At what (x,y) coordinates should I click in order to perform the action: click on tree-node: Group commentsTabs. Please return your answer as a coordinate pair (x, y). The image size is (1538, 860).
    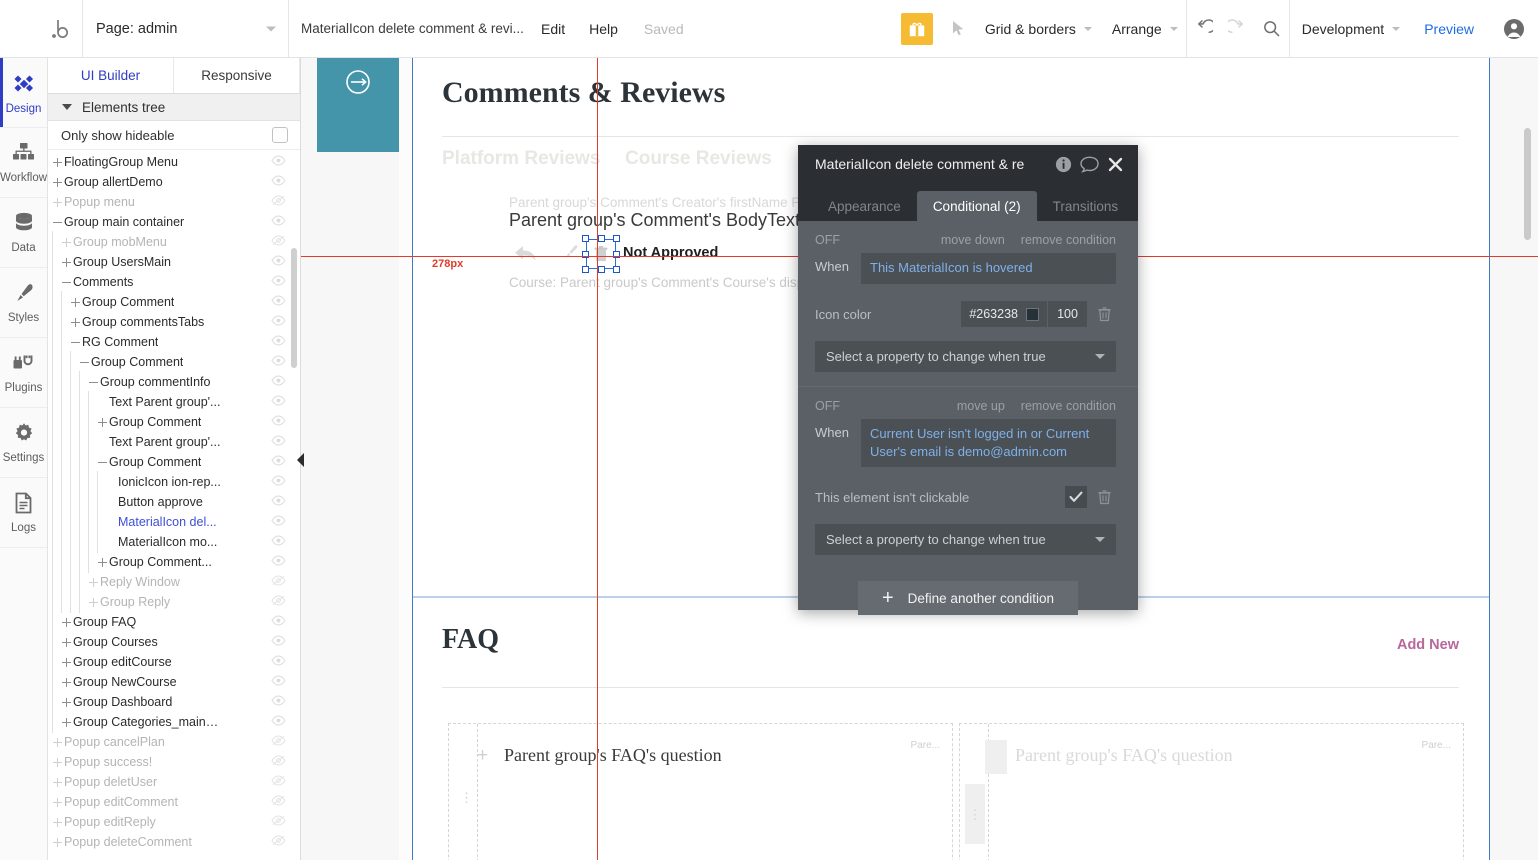
    Looking at the image, I should click on (174, 322).